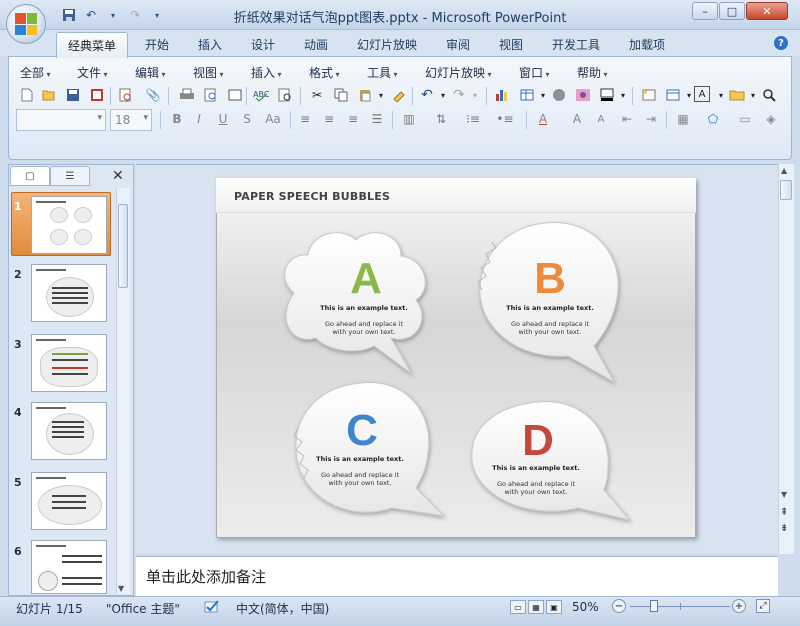 The width and height of the screenshot is (800, 626). Describe the element at coordinates (123, 246) in the screenshot. I see `thumbnail-scrollbar-thumb` at that location.